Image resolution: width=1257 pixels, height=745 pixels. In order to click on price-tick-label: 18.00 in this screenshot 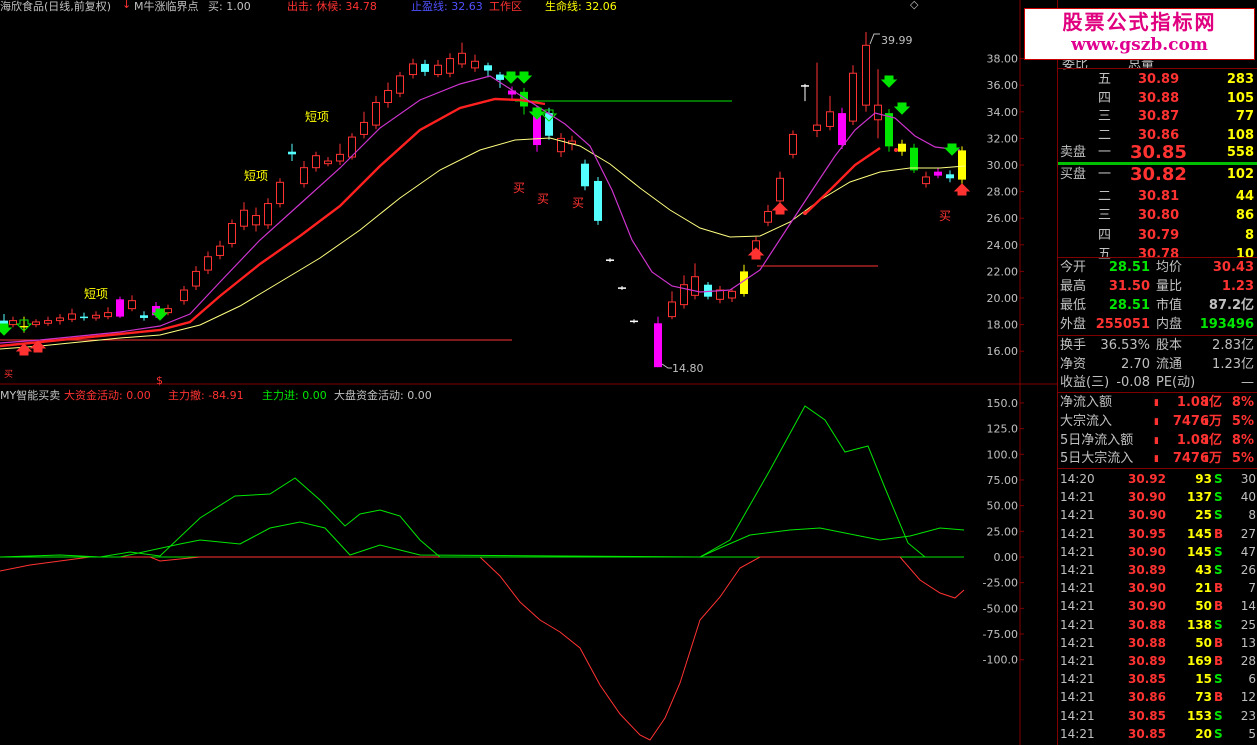, I will do `click(1003, 325)`.